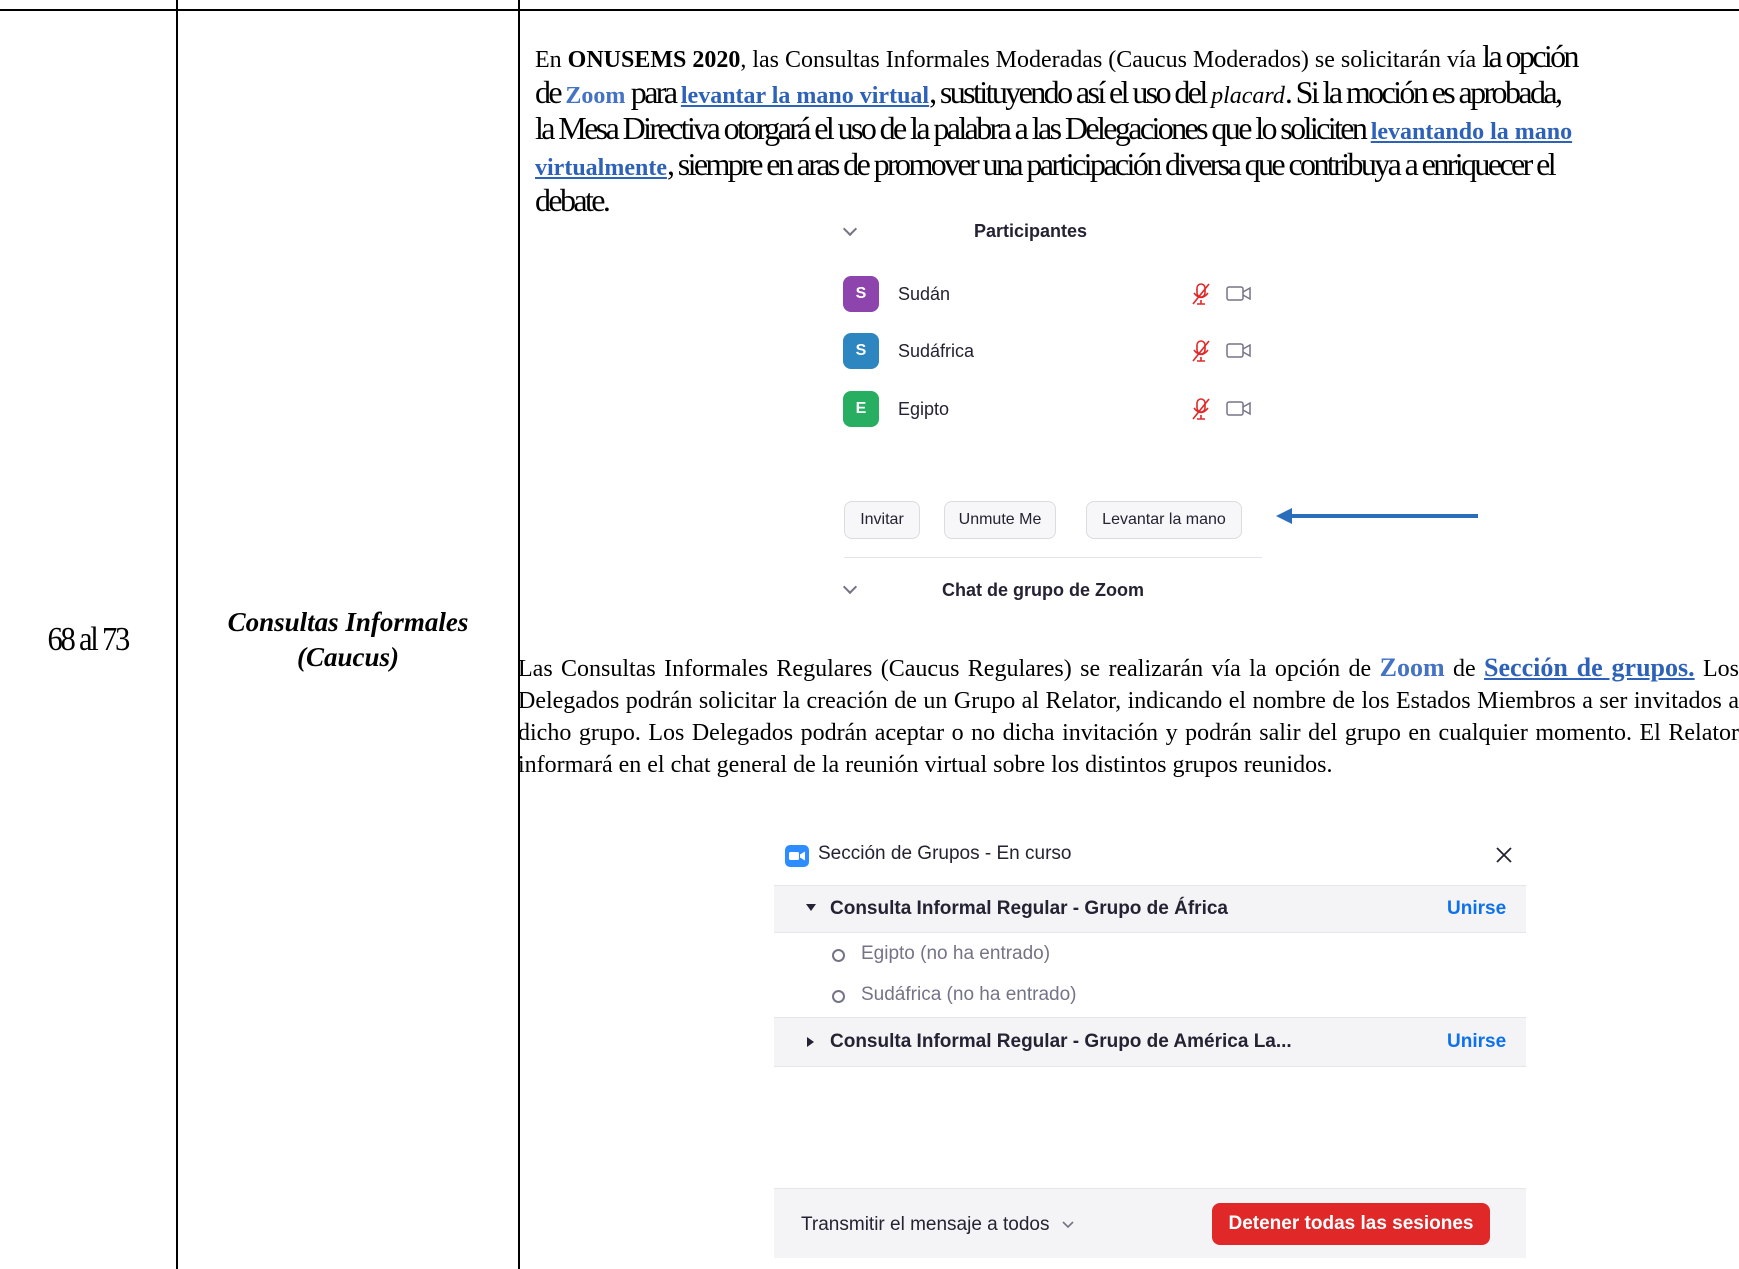 Image resolution: width=1739 pixels, height=1269 pixels. I want to click on invite-button: Invitar, so click(882, 520).